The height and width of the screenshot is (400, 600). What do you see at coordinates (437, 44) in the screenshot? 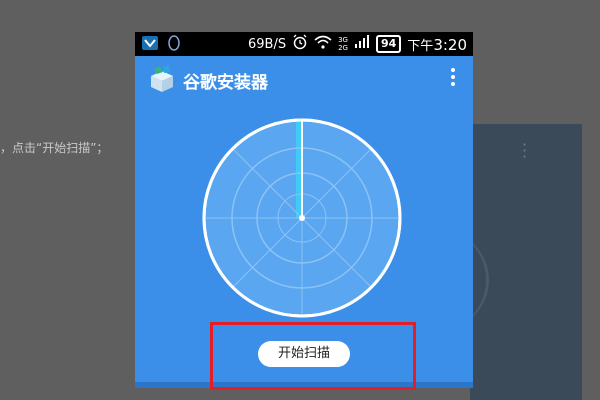
I see `clock: 下午3:20` at bounding box center [437, 44].